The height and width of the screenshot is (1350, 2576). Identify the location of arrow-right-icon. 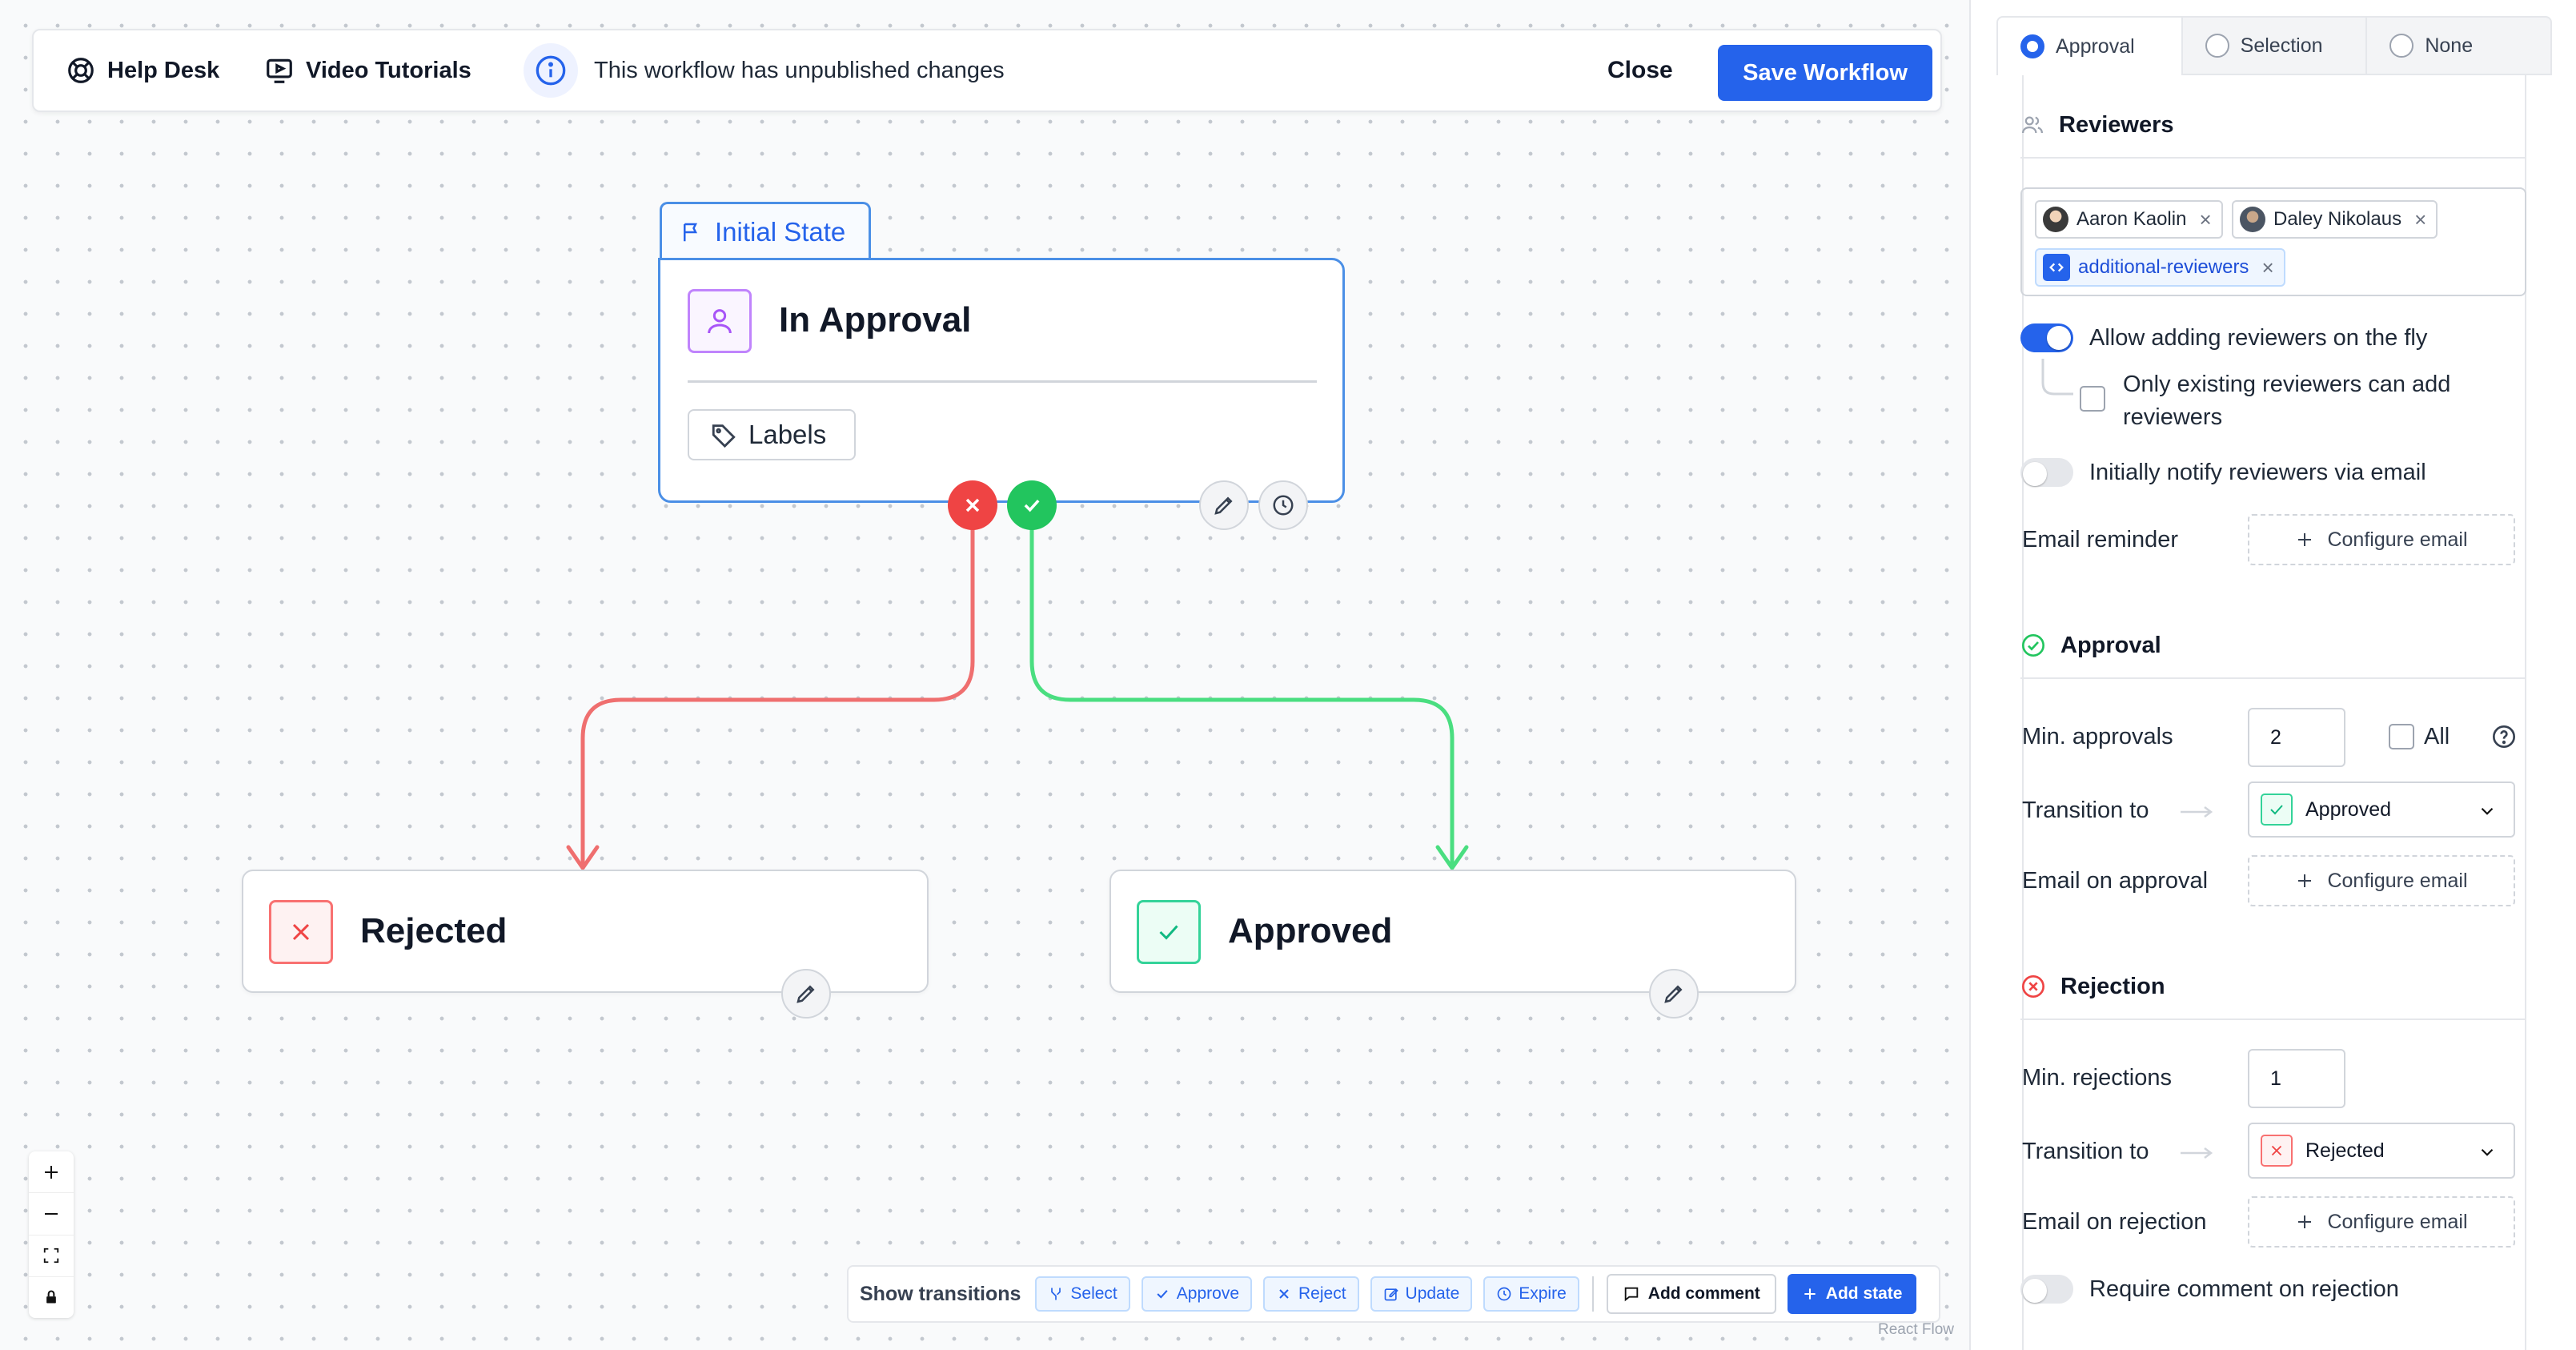
(2197, 812).